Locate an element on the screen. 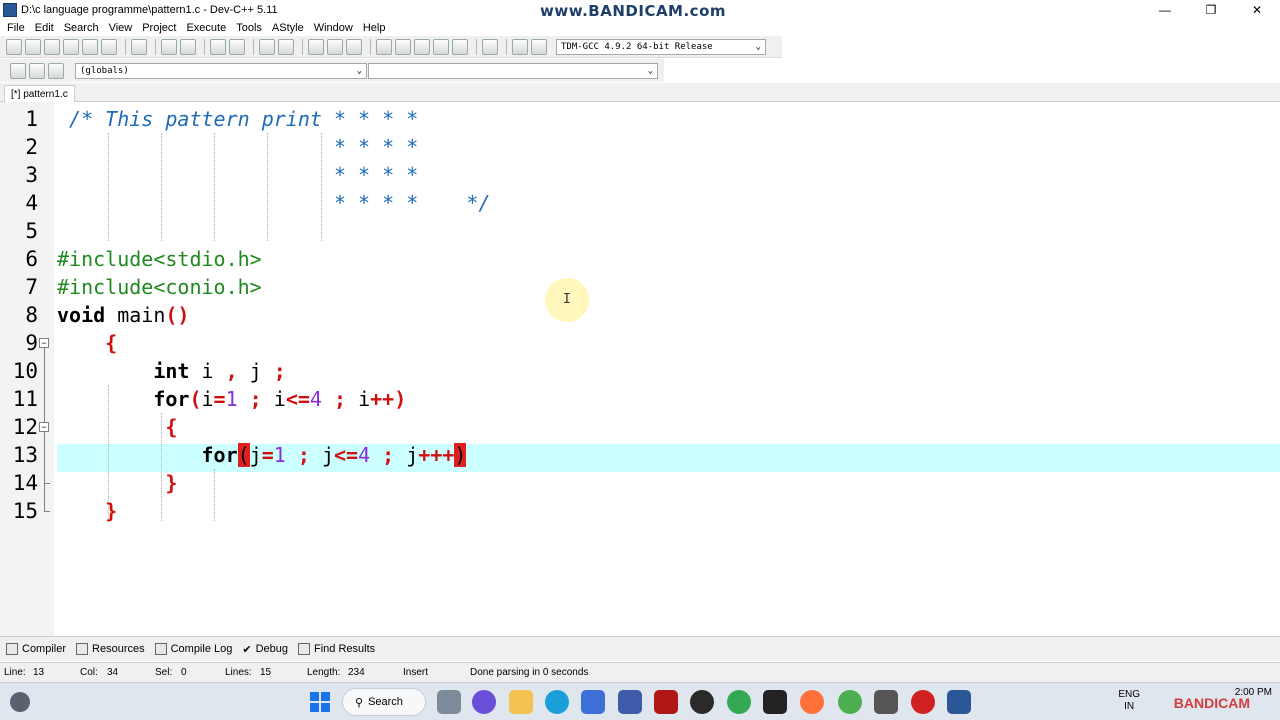 The height and width of the screenshot is (720, 1280). status-sel-value: 0 is located at coordinates (184, 672).